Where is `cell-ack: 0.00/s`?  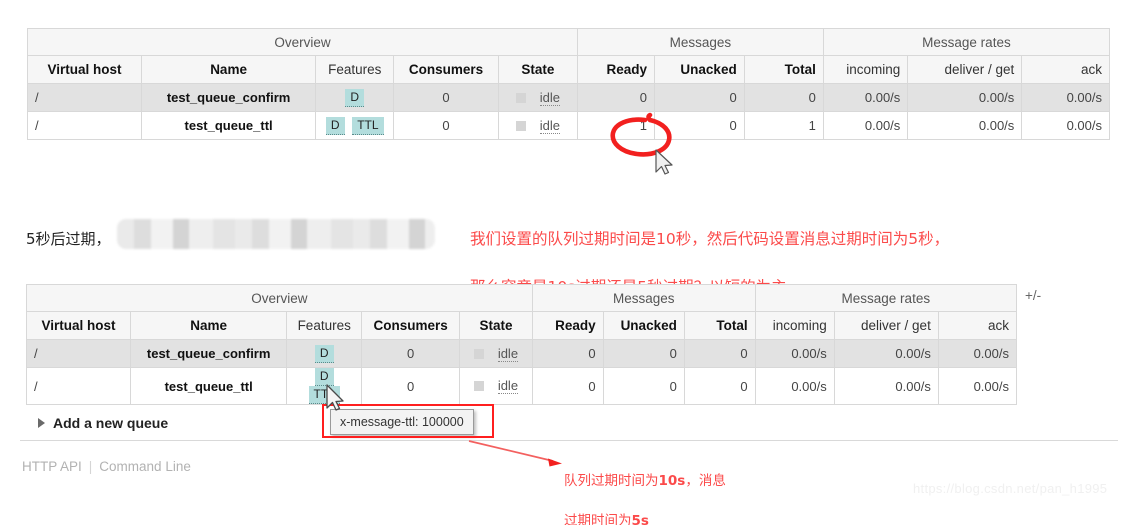 cell-ack: 0.00/s is located at coordinates (1065, 125).